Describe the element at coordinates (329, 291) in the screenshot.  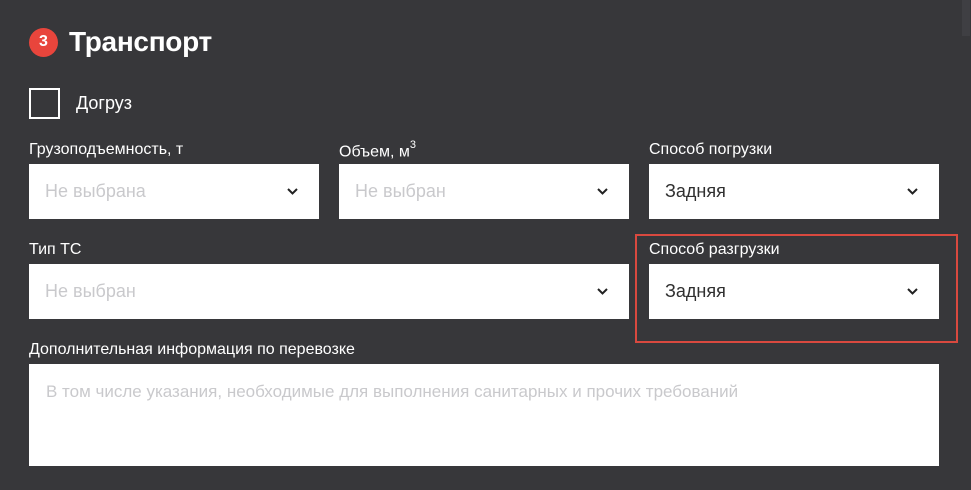
I see `vehicle-type-select: Не выбран` at that location.